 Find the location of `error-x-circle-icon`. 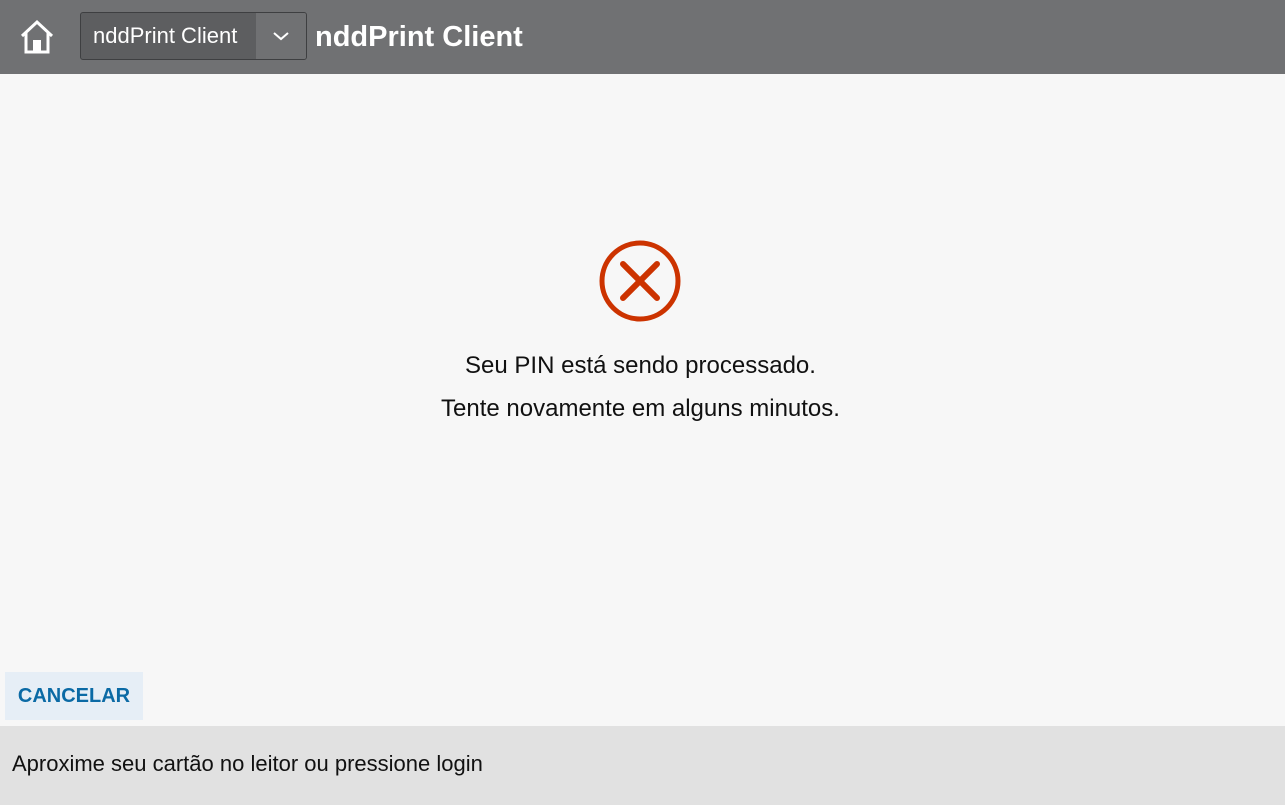

error-x-circle-icon is located at coordinates (640, 281).